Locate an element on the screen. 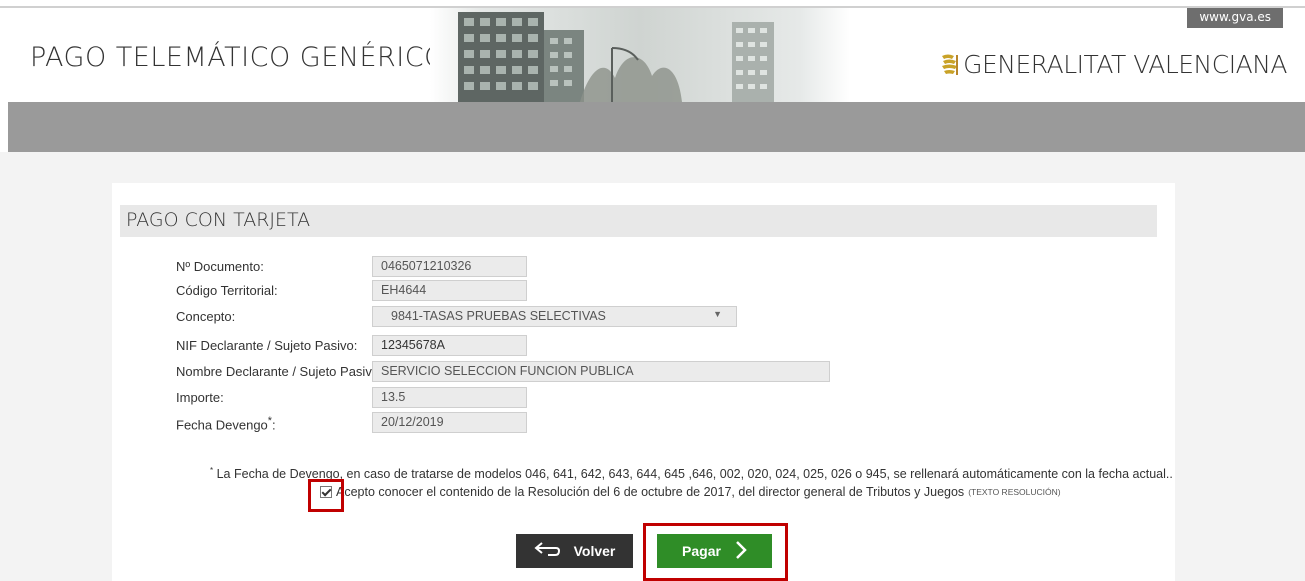 The image size is (1305, 581). concepto-select: 9841-TASAS PRUEBAS SELECTIVAS ▼ is located at coordinates (554, 316).